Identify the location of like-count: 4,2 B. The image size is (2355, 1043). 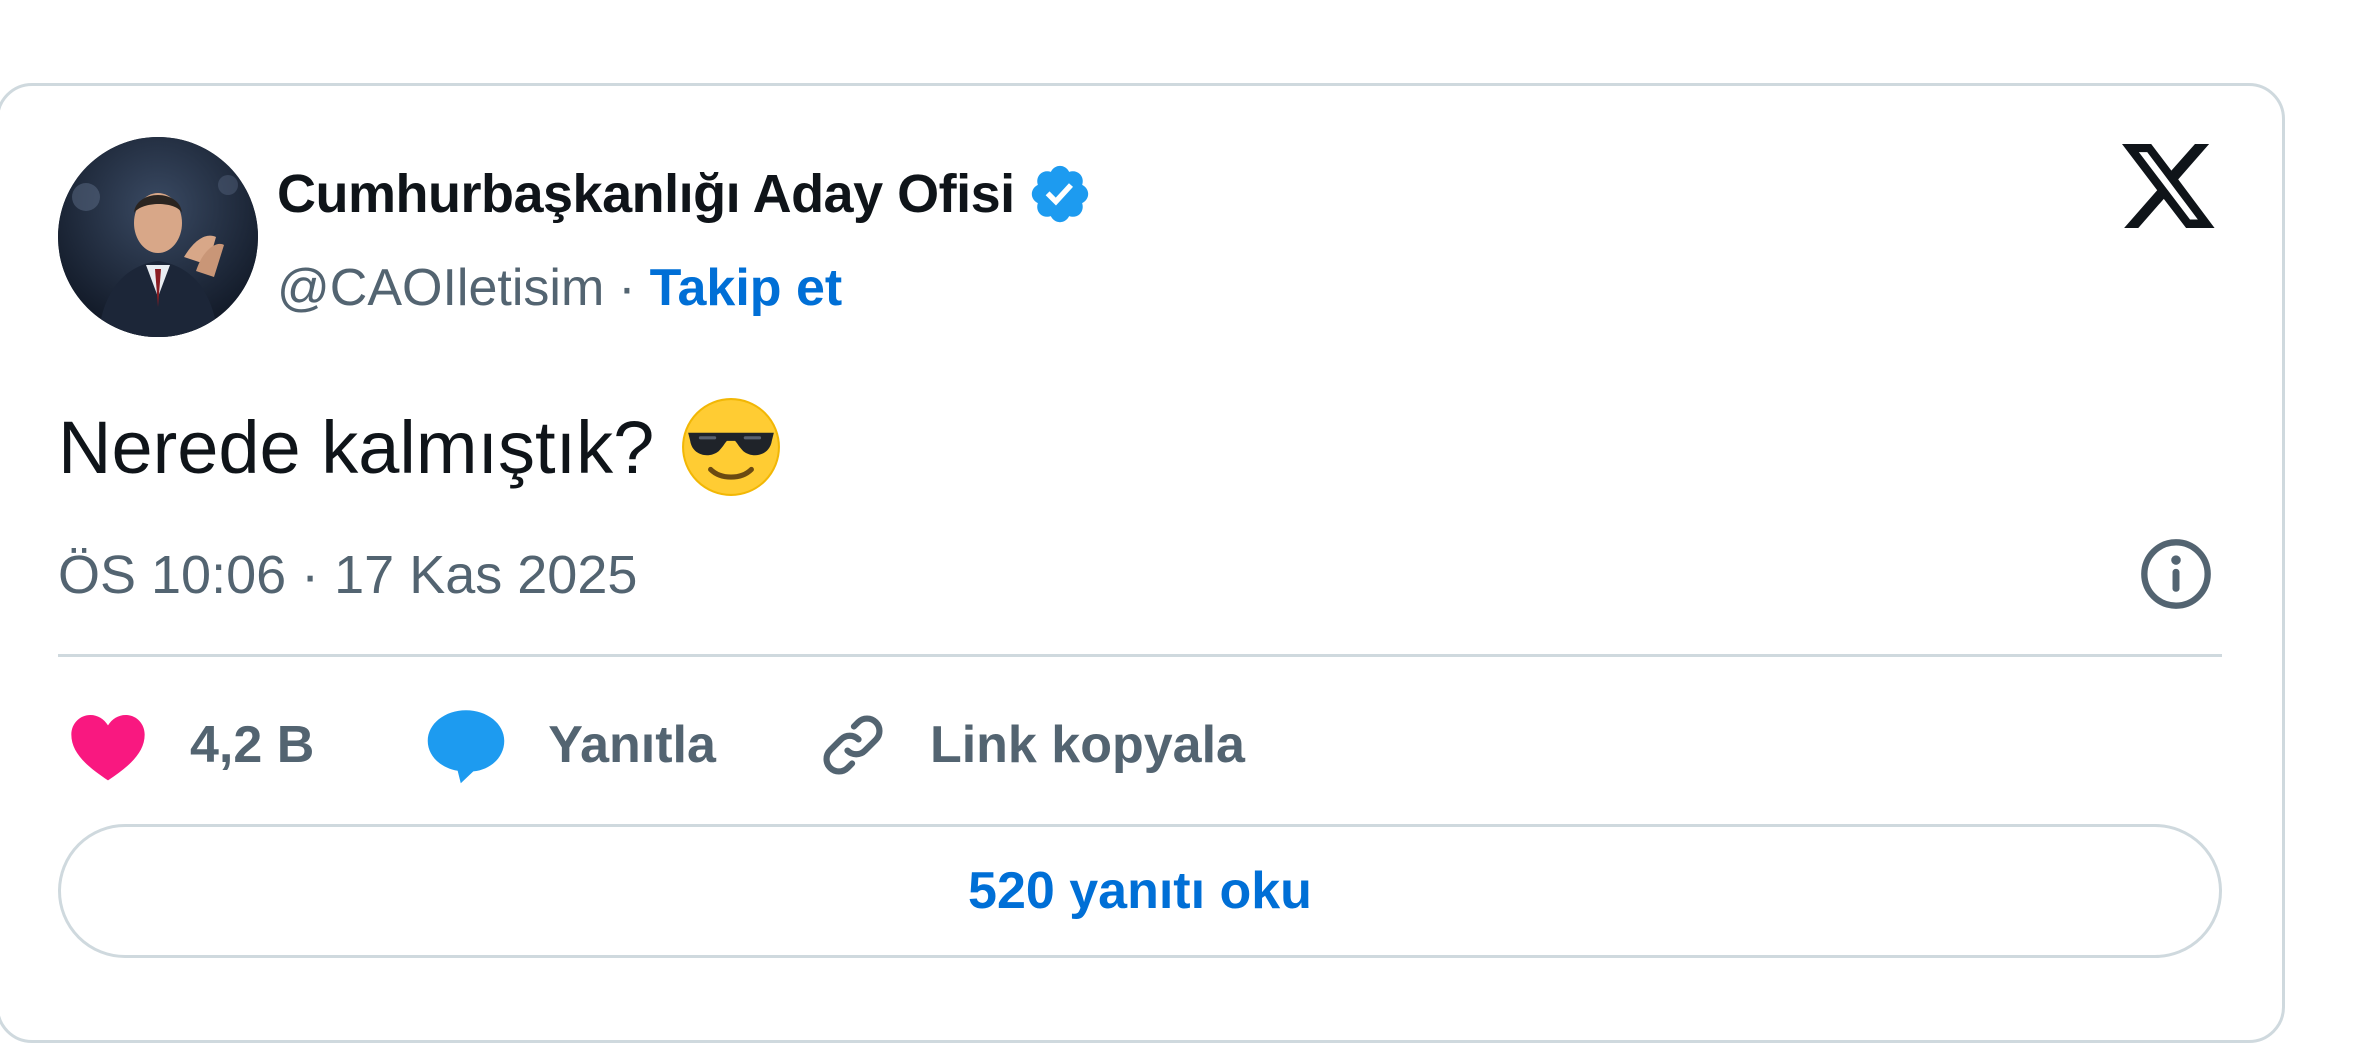
(252, 745).